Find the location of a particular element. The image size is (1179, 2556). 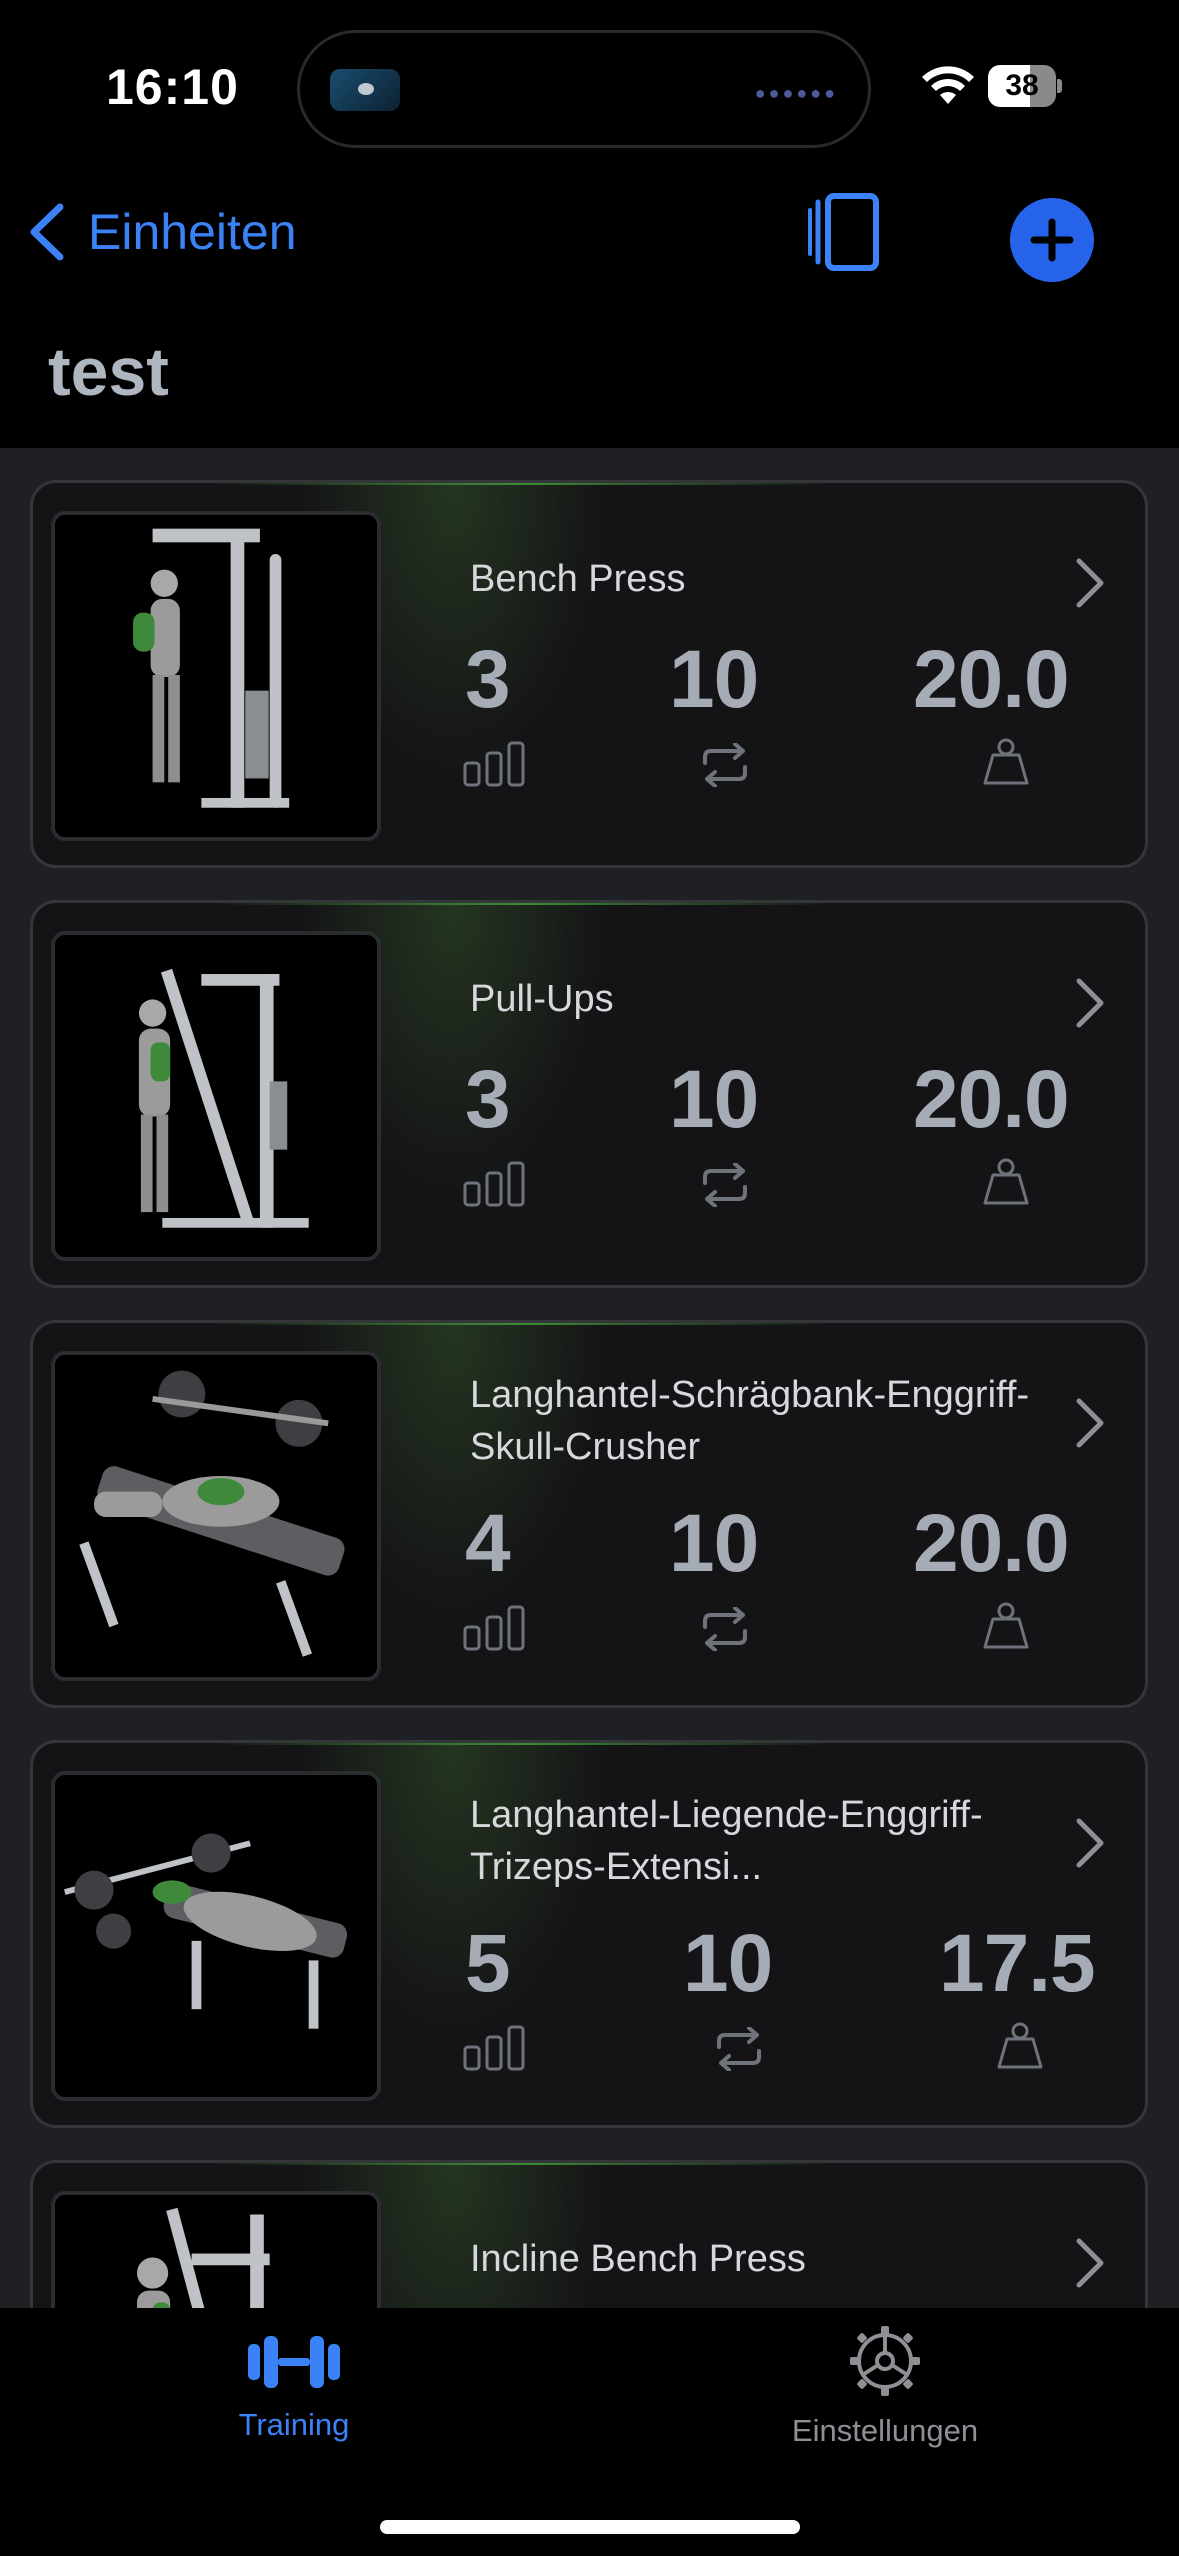

weight-value: 17.5 is located at coordinates (1017, 1963).